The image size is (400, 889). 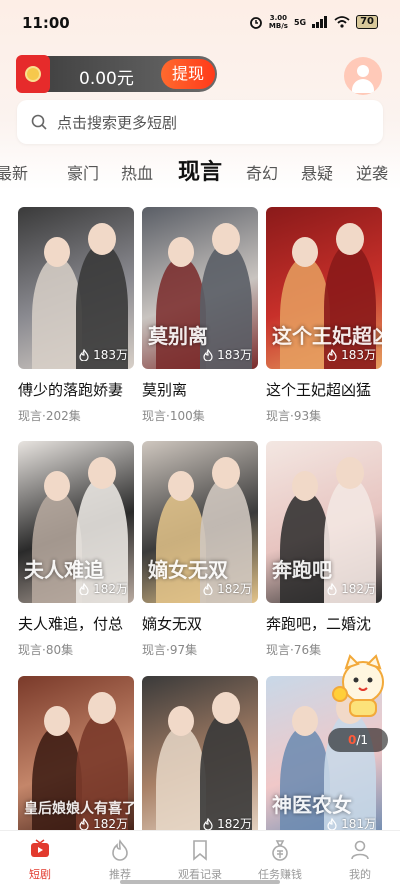 I want to click on tab-hot-blood: 热血, so click(x=137, y=172).